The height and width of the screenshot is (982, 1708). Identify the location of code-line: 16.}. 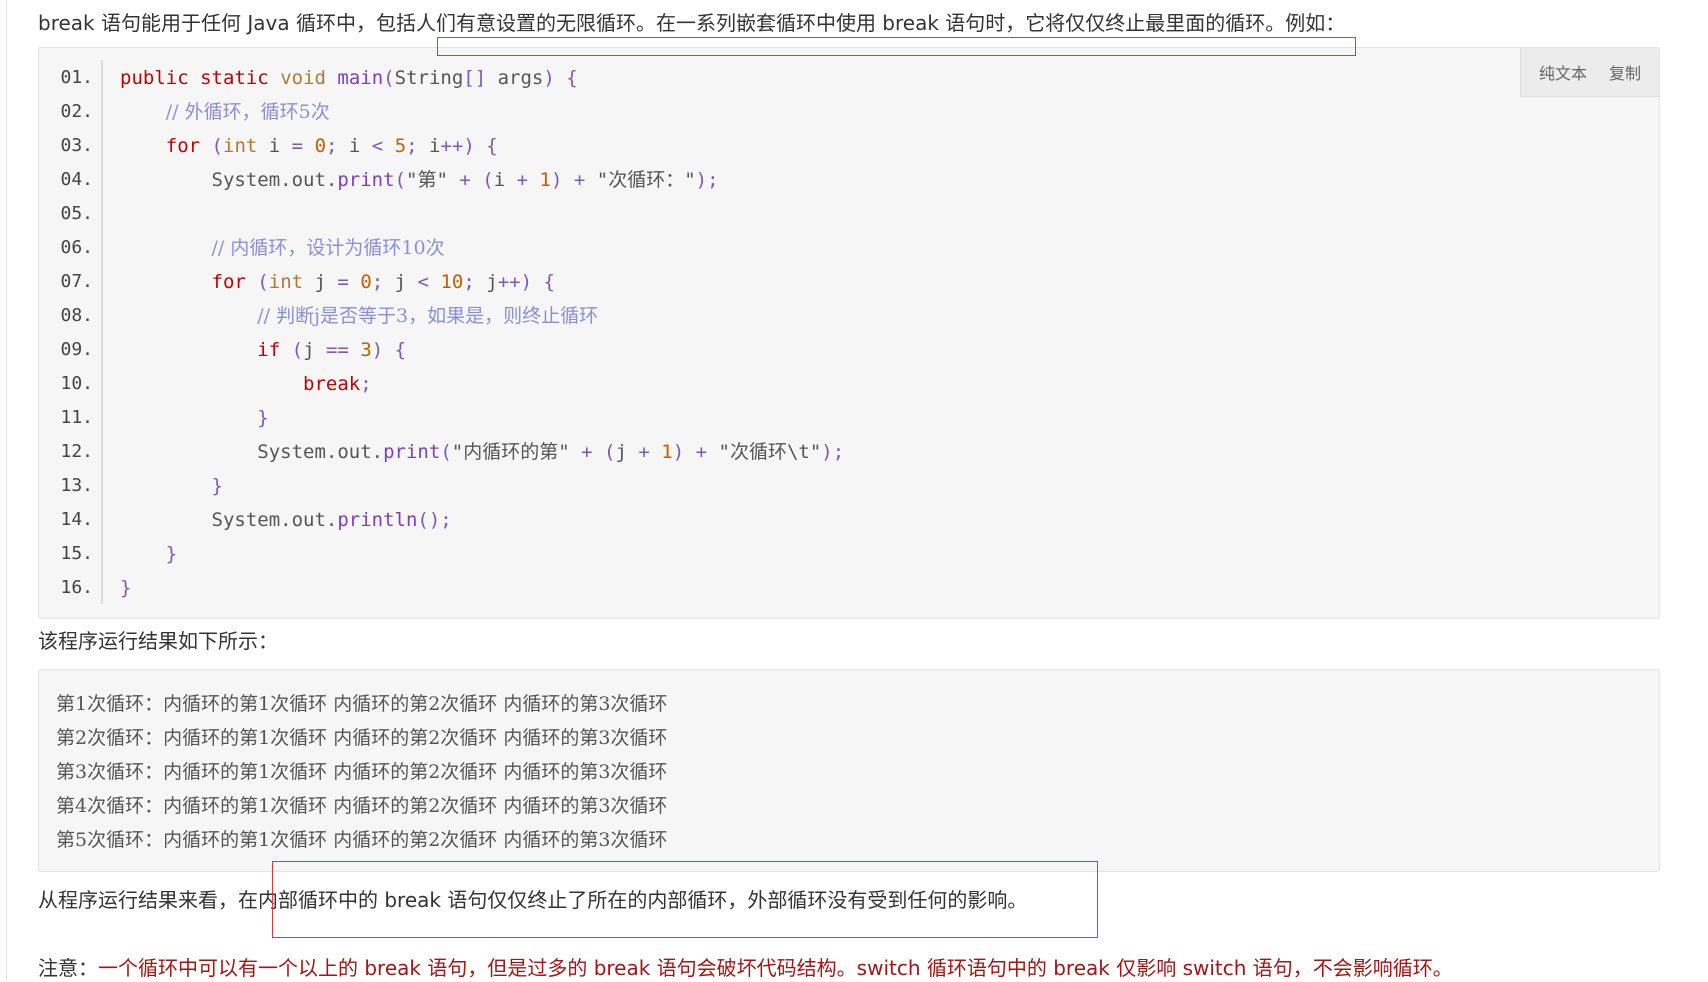
(779, 588).